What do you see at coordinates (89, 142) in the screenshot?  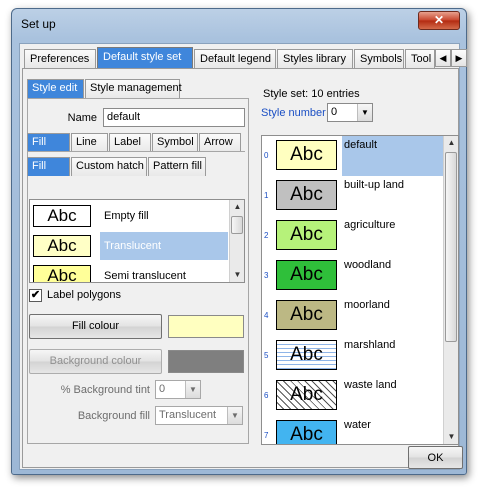 I see `tab-line: Line` at bounding box center [89, 142].